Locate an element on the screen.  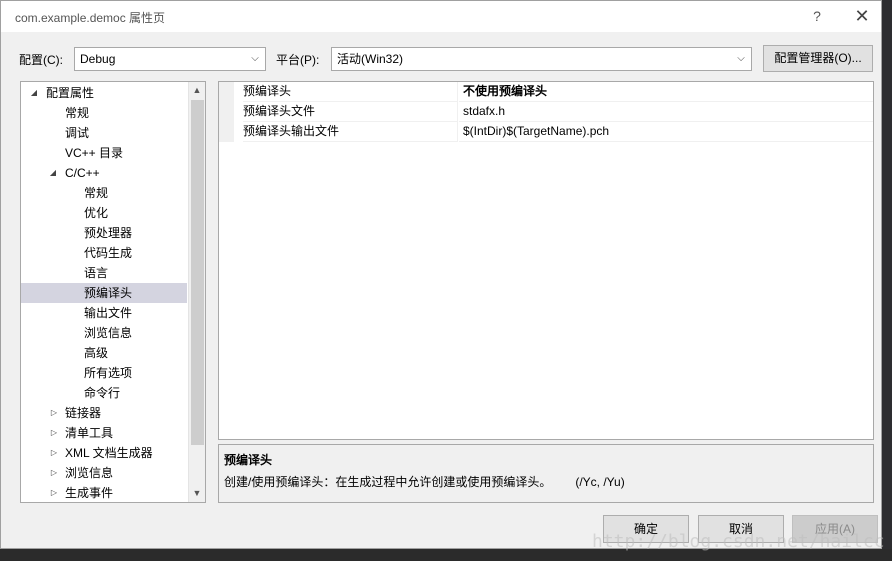
tree-item-c-cpp: ◢ C/C++ is located at coordinates (104, 173).